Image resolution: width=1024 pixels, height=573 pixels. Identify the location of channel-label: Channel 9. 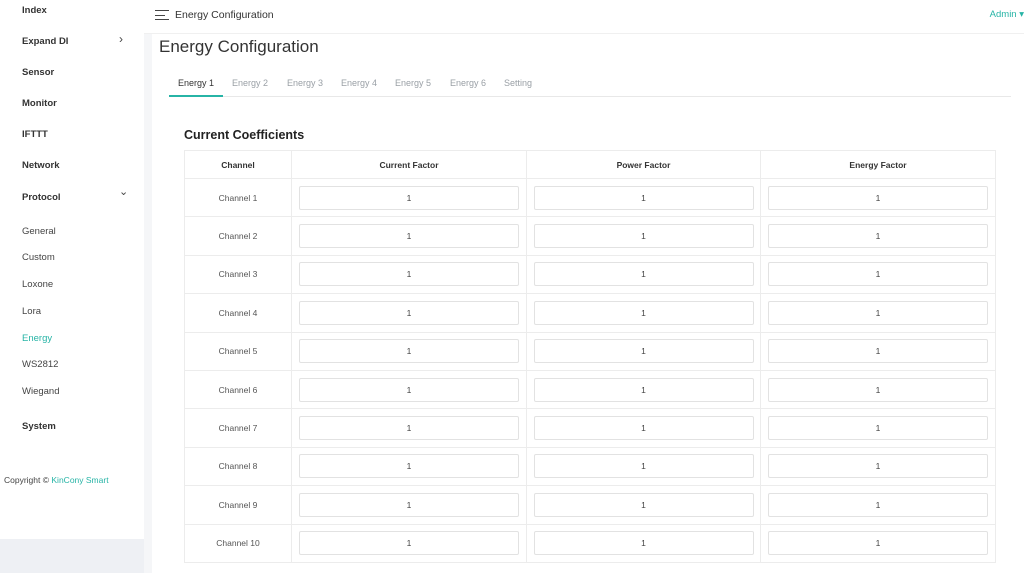
(238, 505).